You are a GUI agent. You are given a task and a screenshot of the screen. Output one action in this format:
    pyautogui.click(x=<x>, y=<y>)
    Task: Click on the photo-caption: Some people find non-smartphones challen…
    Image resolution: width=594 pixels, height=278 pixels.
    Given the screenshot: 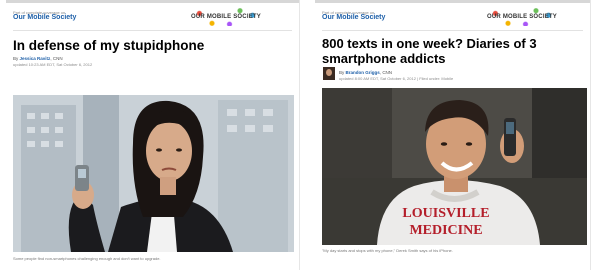 What is the action you would take?
    pyautogui.click(x=87, y=258)
    